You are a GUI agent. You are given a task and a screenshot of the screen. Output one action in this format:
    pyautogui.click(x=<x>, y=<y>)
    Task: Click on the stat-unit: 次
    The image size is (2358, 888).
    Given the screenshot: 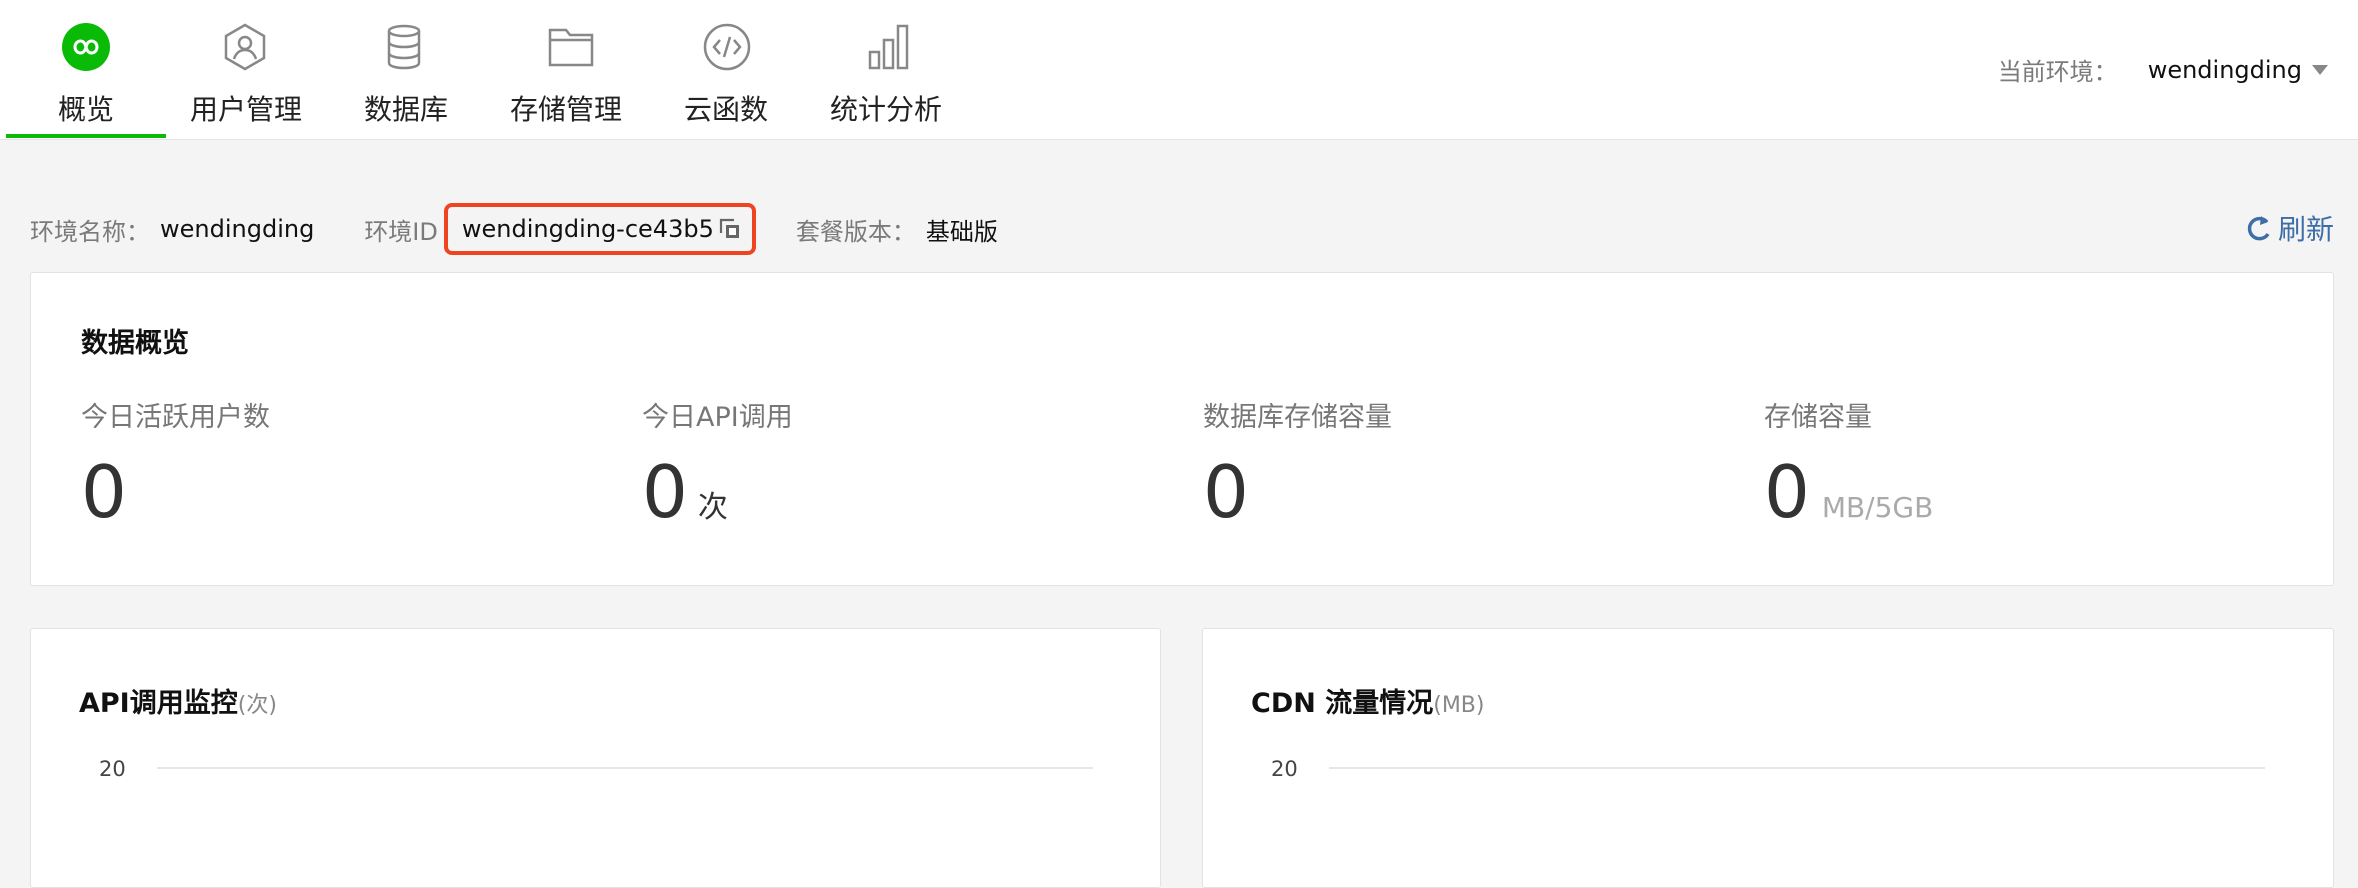 What is the action you would take?
    pyautogui.click(x=712, y=507)
    